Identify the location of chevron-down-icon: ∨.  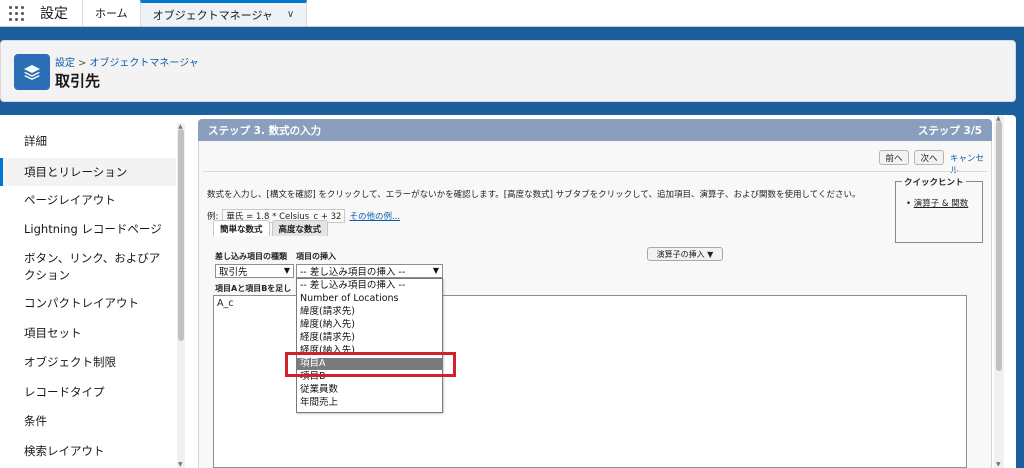
(290, 14).